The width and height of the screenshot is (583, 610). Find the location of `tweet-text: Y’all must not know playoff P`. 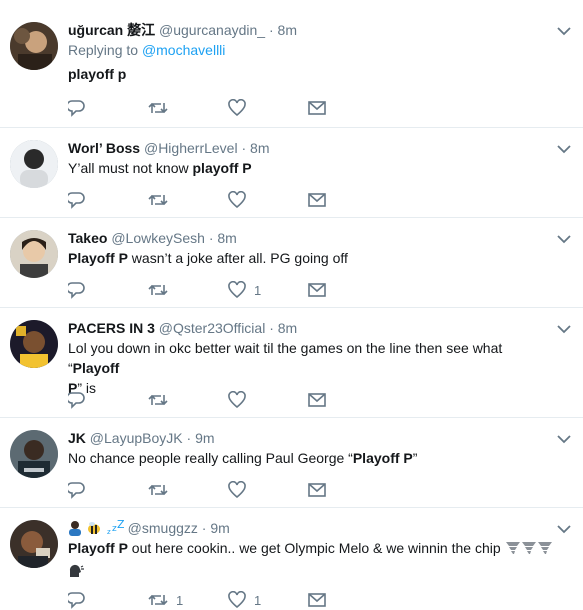

tweet-text: Y’all must not know playoff P is located at coordinates (310, 168).